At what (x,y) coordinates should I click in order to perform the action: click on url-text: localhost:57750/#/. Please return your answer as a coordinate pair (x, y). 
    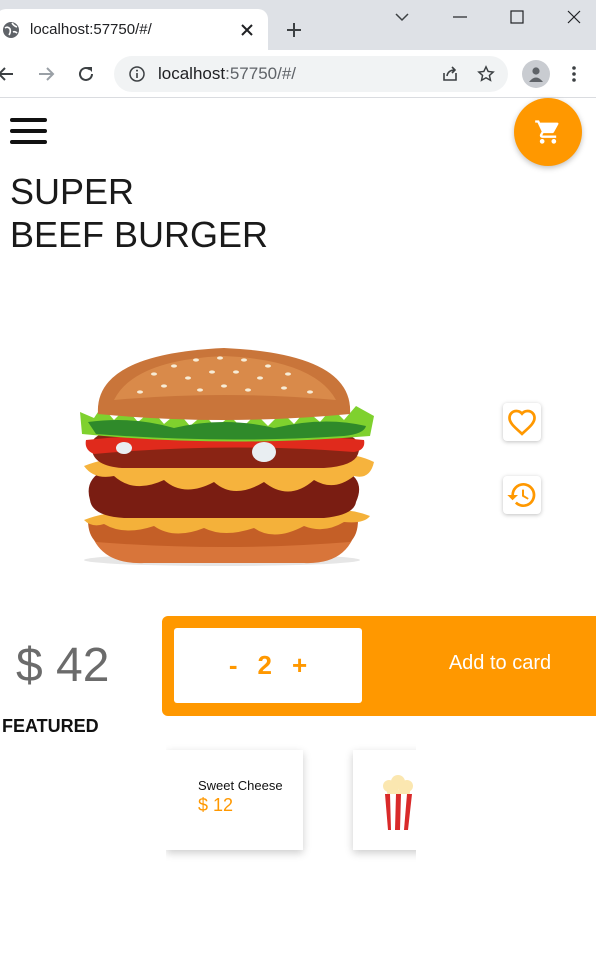
    Looking at the image, I should click on (227, 73).